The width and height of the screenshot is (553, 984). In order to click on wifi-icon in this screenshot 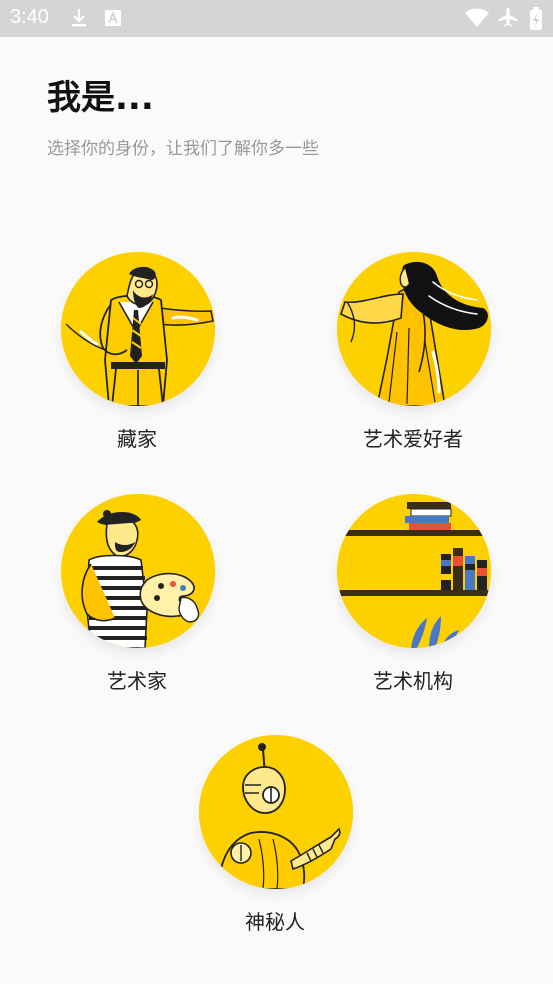, I will do `click(477, 20)`.